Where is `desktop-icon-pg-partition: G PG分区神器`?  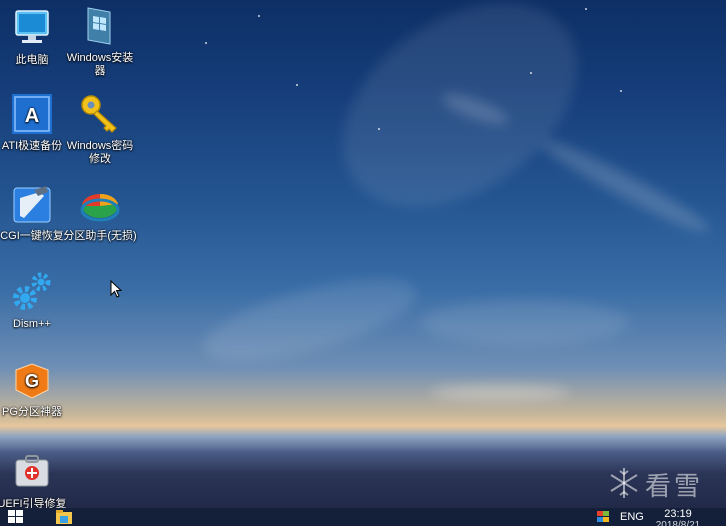 desktop-icon-pg-partition: G PG分区神器 is located at coordinates (36, 388).